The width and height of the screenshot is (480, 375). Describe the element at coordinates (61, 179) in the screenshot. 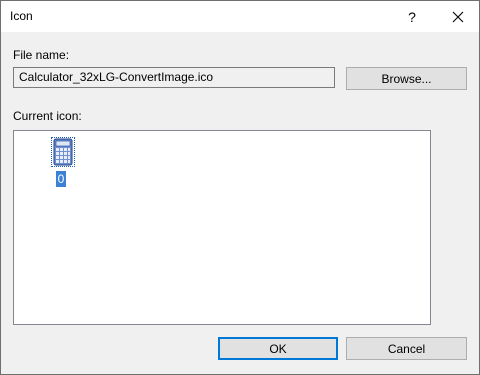

I see `icon-index-label: 0` at that location.